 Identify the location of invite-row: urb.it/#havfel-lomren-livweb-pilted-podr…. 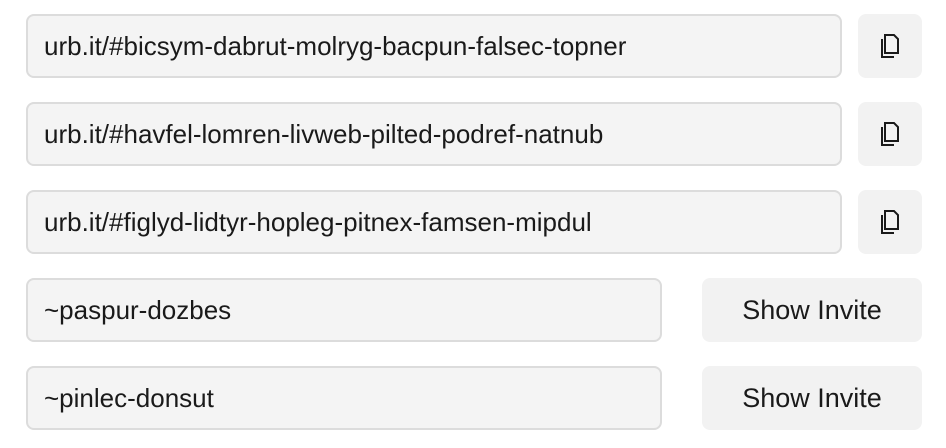
(474, 134).